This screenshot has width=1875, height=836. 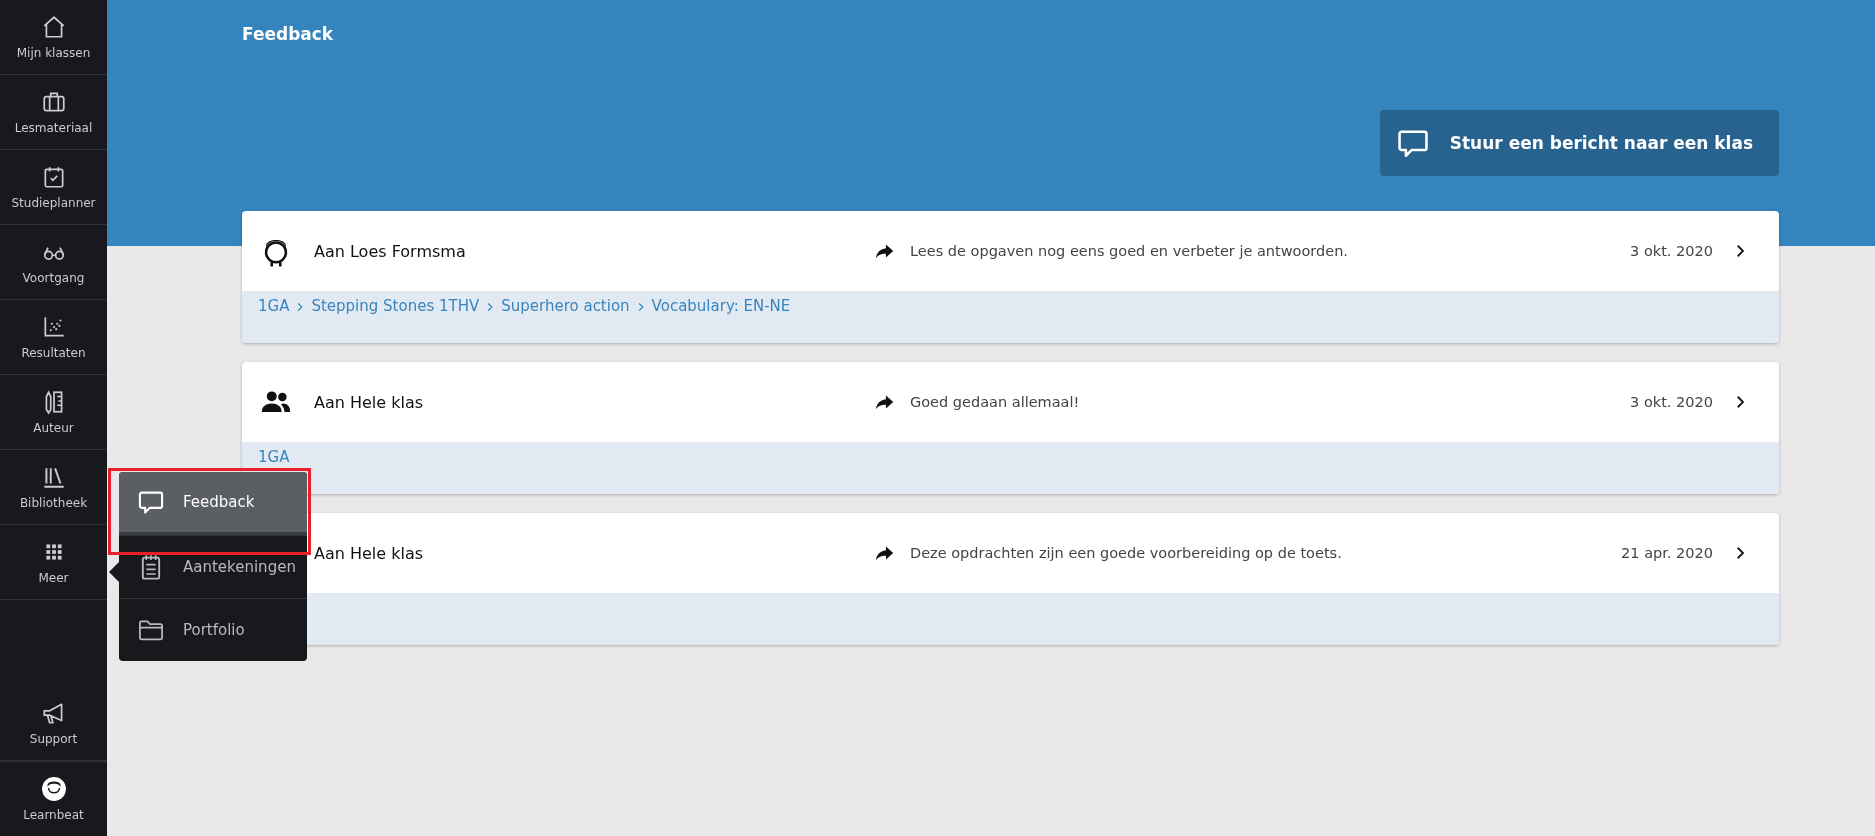 What do you see at coordinates (53, 278) in the screenshot?
I see `nav-label: Voortgang` at bounding box center [53, 278].